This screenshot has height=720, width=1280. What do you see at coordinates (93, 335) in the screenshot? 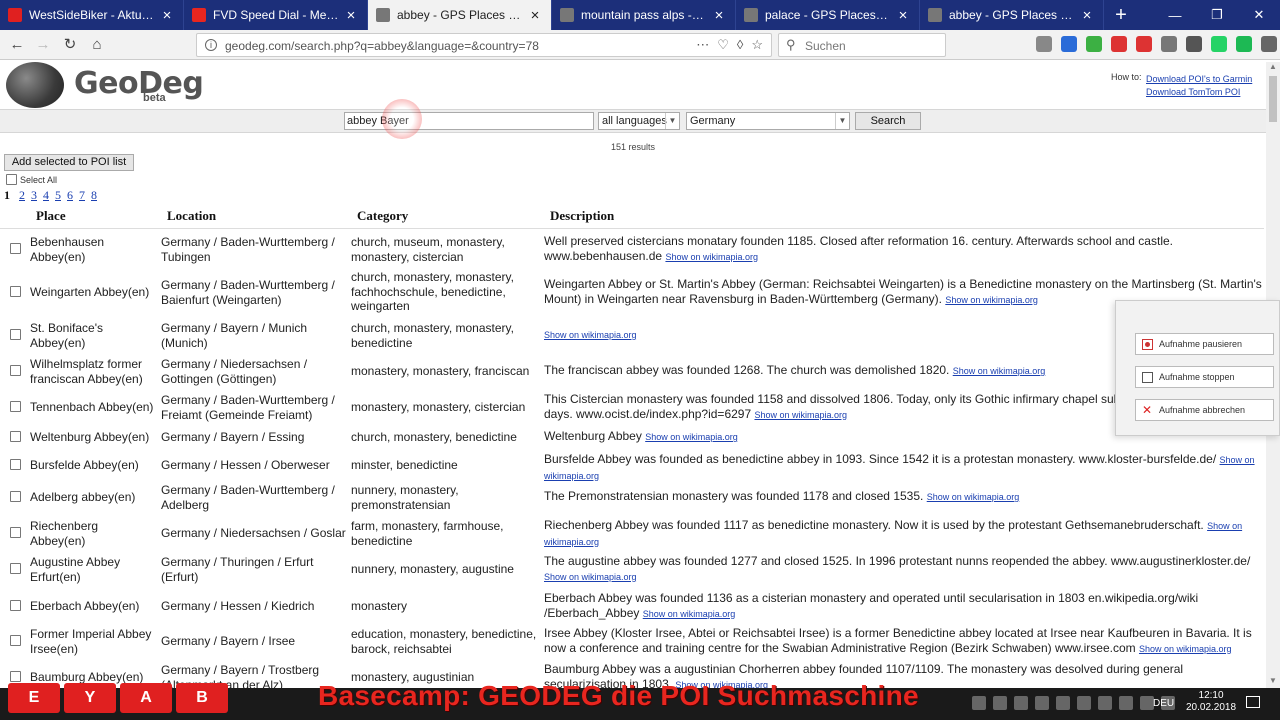
I see `place-cell: St. Boniface's Abbey(en)` at bounding box center [93, 335].